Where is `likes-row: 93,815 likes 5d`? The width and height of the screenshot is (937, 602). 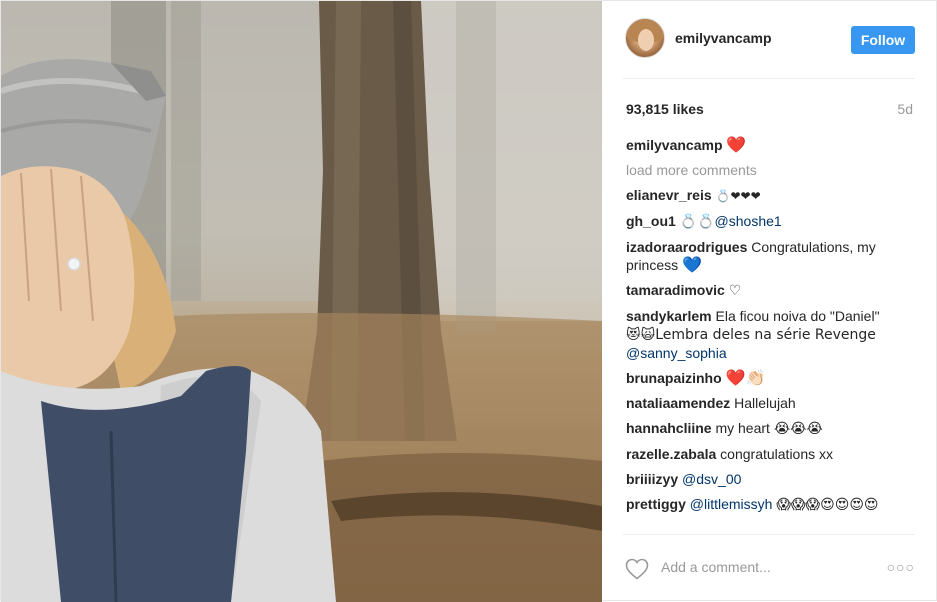
likes-row: 93,815 likes 5d is located at coordinates (769, 110).